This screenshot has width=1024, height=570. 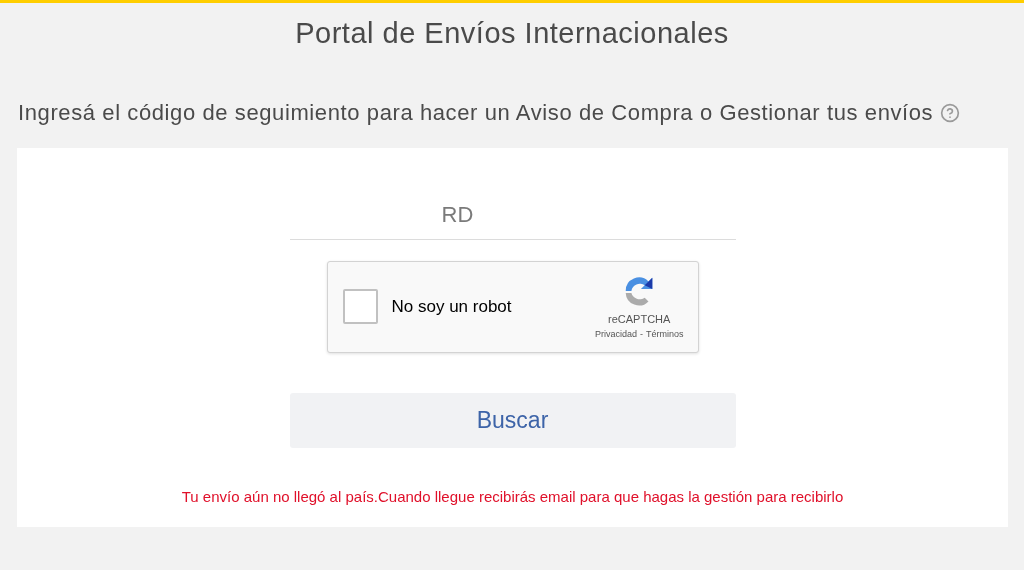 What do you see at coordinates (512, 420) in the screenshot?
I see `search-button: Buscar` at bounding box center [512, 420].